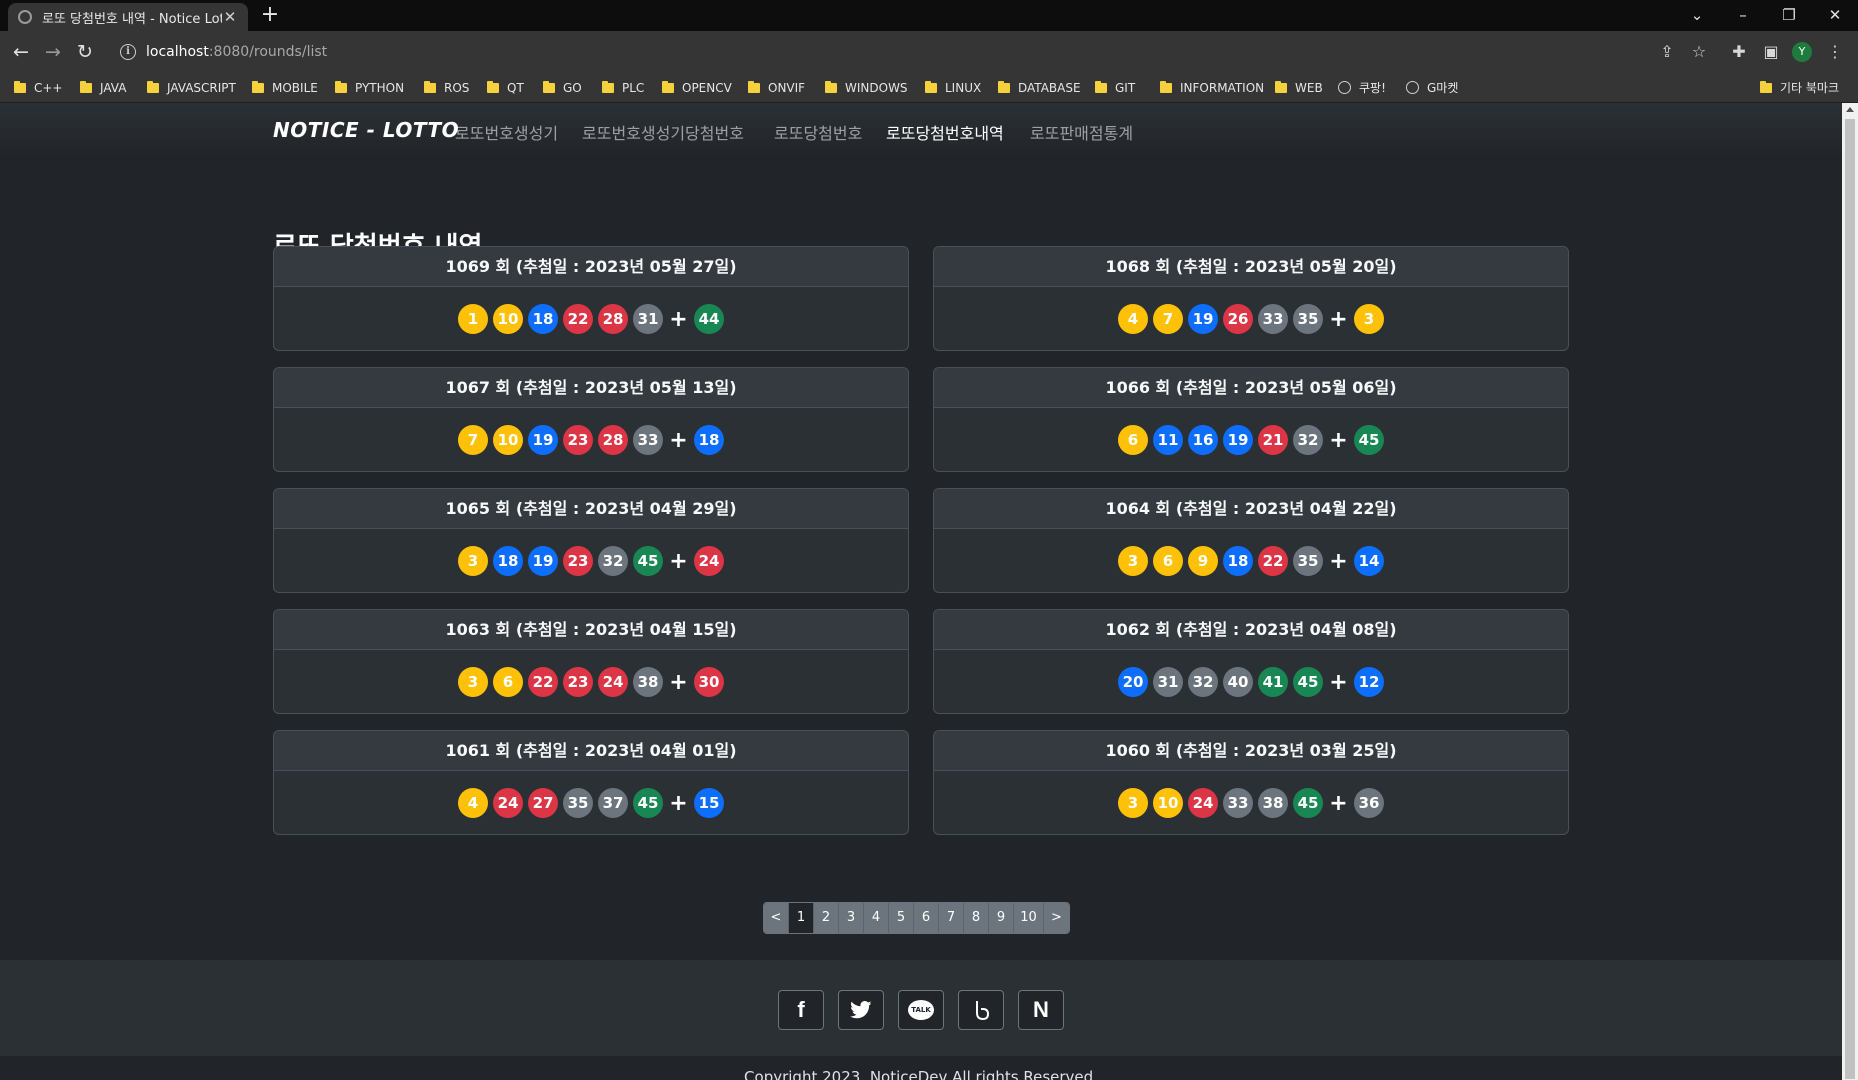 This screenshot has width=1858, height=1080. What do you see at coordinates (1299, 87) in the screenshot?
I see `bookmark-folder: WEB` at bounding box center [1299, 87].